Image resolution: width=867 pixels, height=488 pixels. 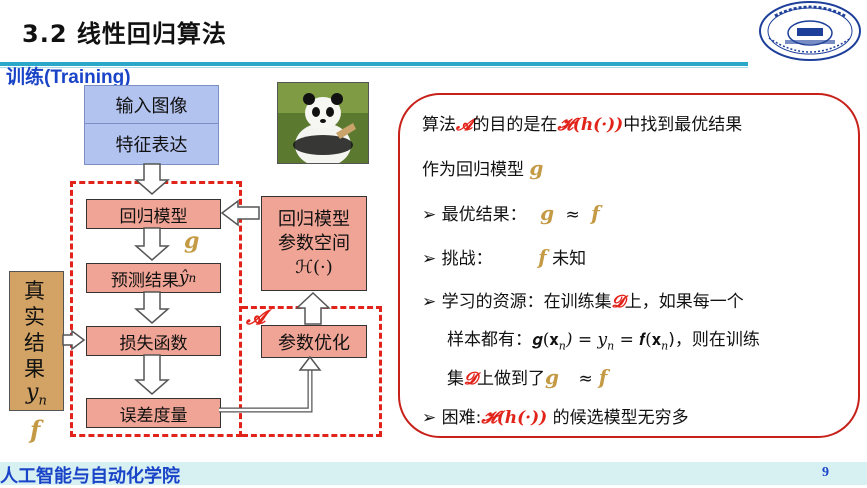 I want to click on eq-part-2: ) = y, so click(x=586, y=340).